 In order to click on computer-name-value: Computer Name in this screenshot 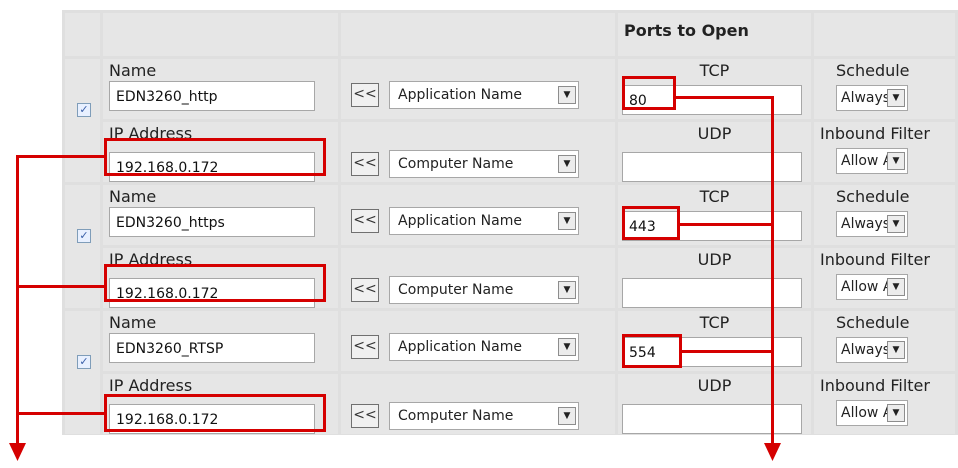, I will do `click(456, 164)`.